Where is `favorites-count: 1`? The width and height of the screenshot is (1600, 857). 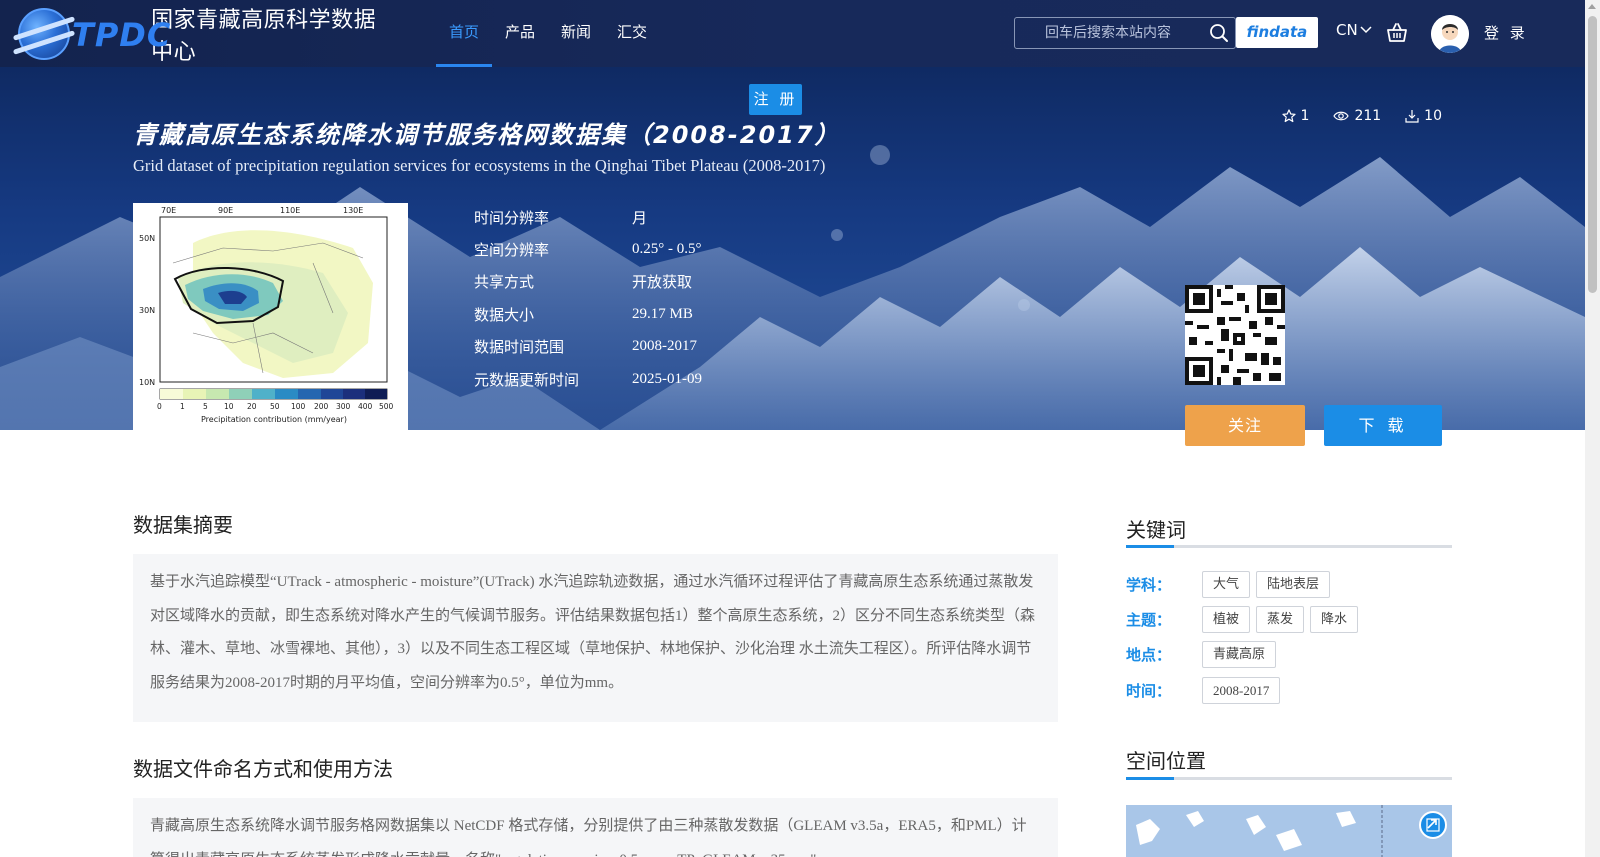
favorites-count: 1 is located at coordinates (1305, 116).